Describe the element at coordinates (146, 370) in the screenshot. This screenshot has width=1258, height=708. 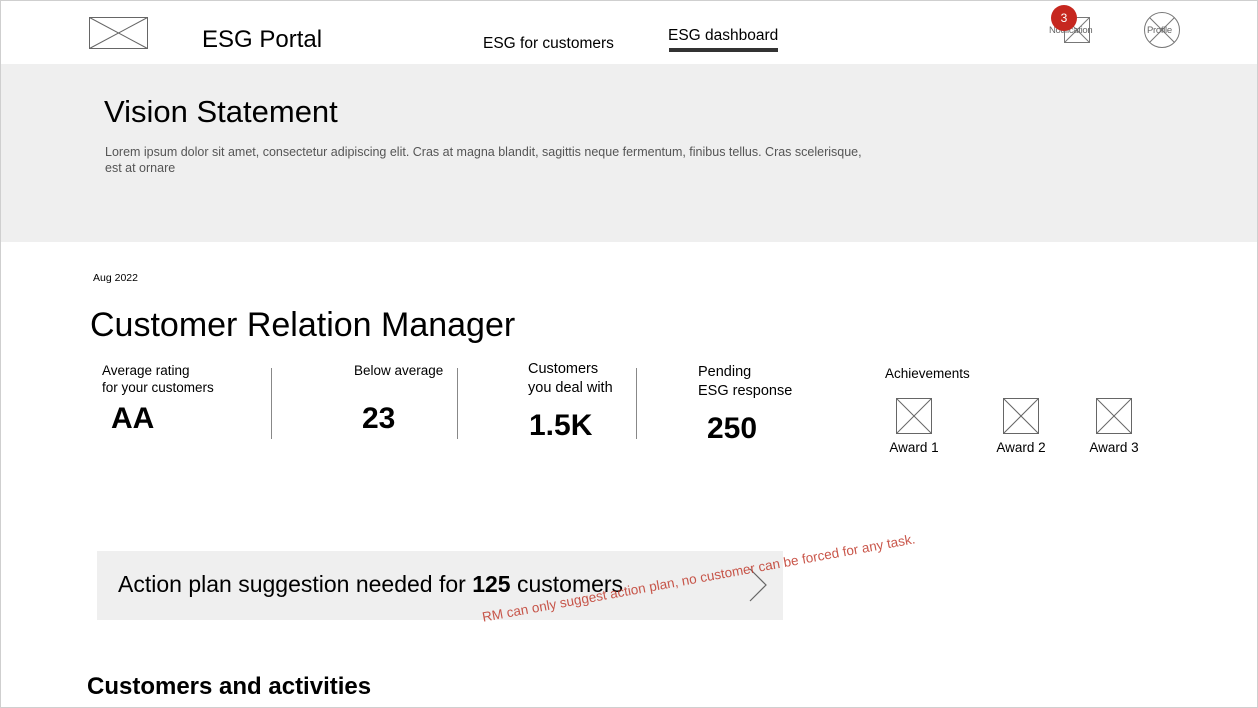
I see `kpi-label-line: Average rating` at that location.